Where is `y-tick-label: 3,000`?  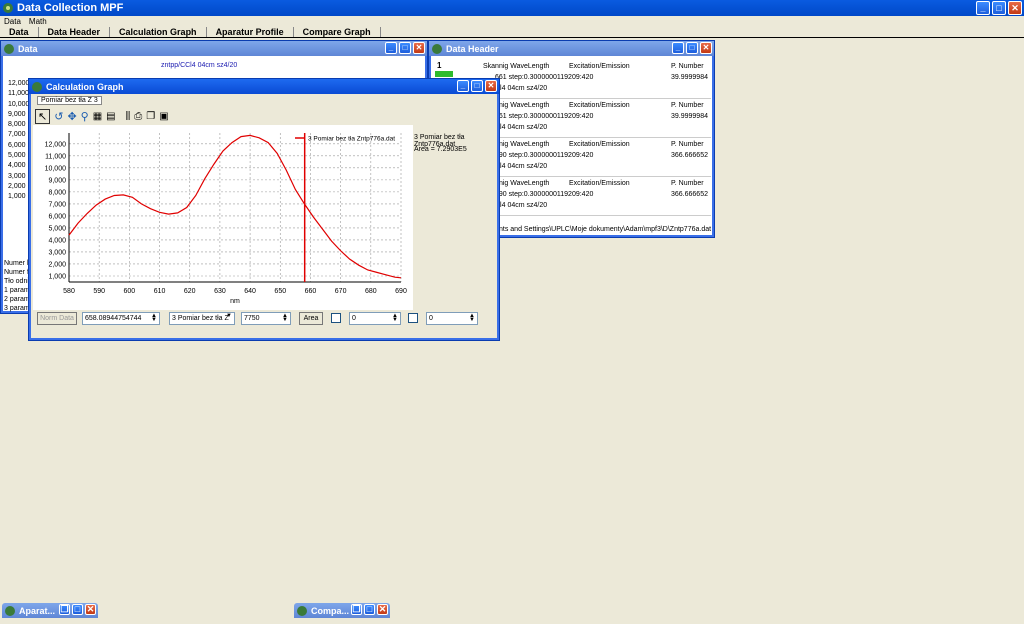
y-tick-label: 3,000 is located at coordinates (57, 252).